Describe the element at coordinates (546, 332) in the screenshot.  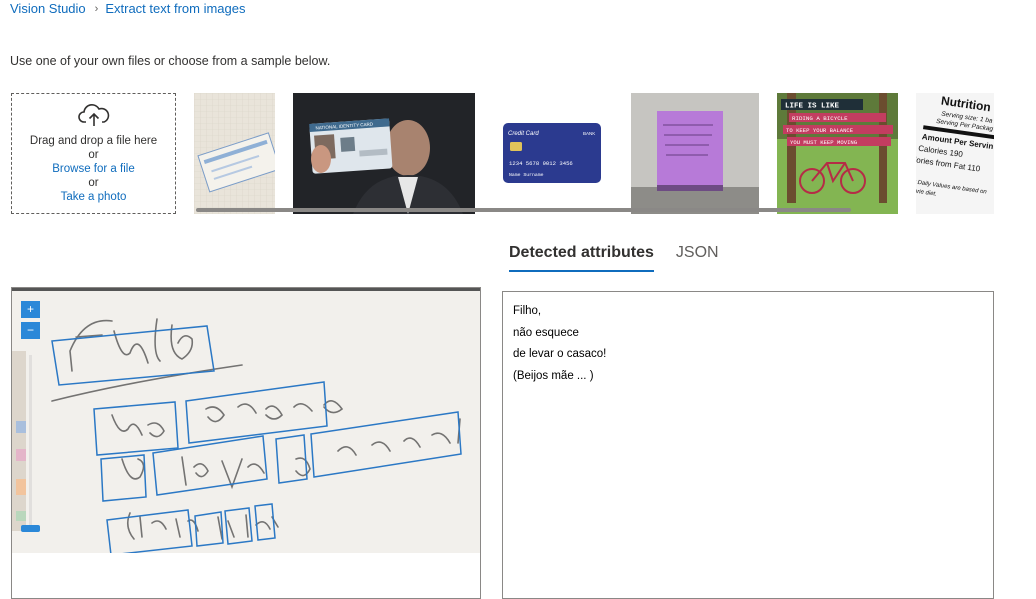
I see `detected-line: não esquece` at that location.